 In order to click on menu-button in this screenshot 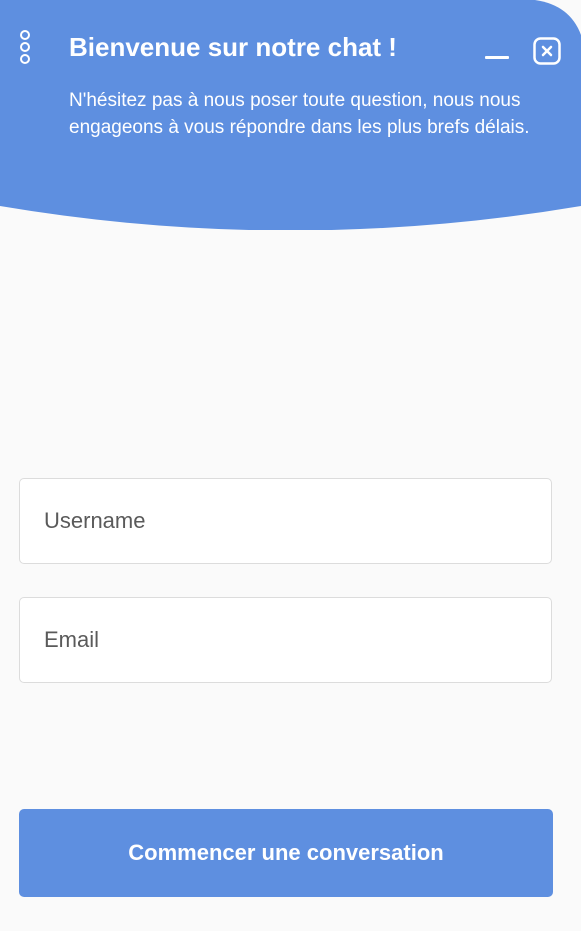, I will do `click(25, 47)`.